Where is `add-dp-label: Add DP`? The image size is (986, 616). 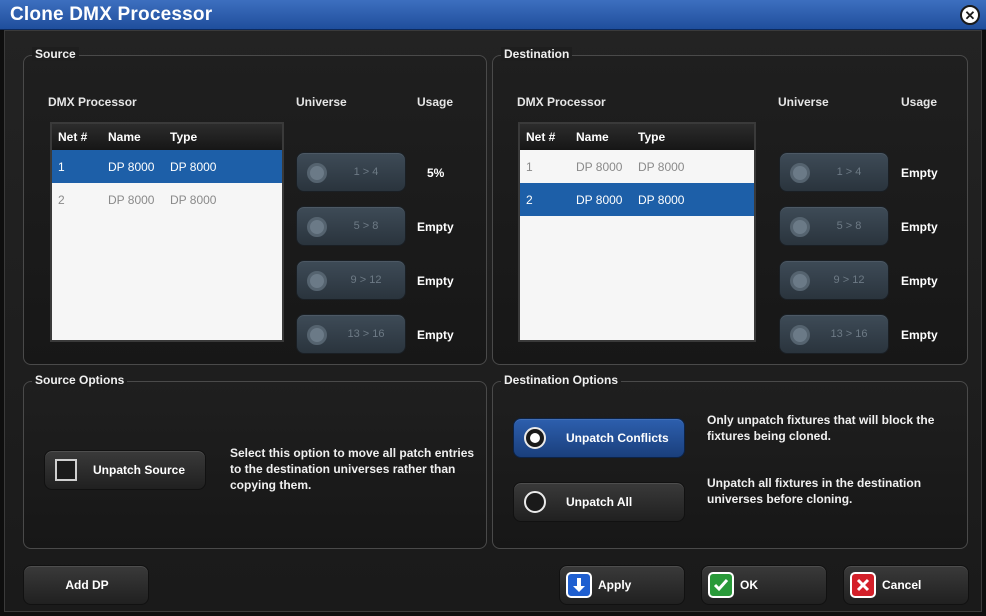 add-dp-label: Add DP is located at coordinates (87, 585).